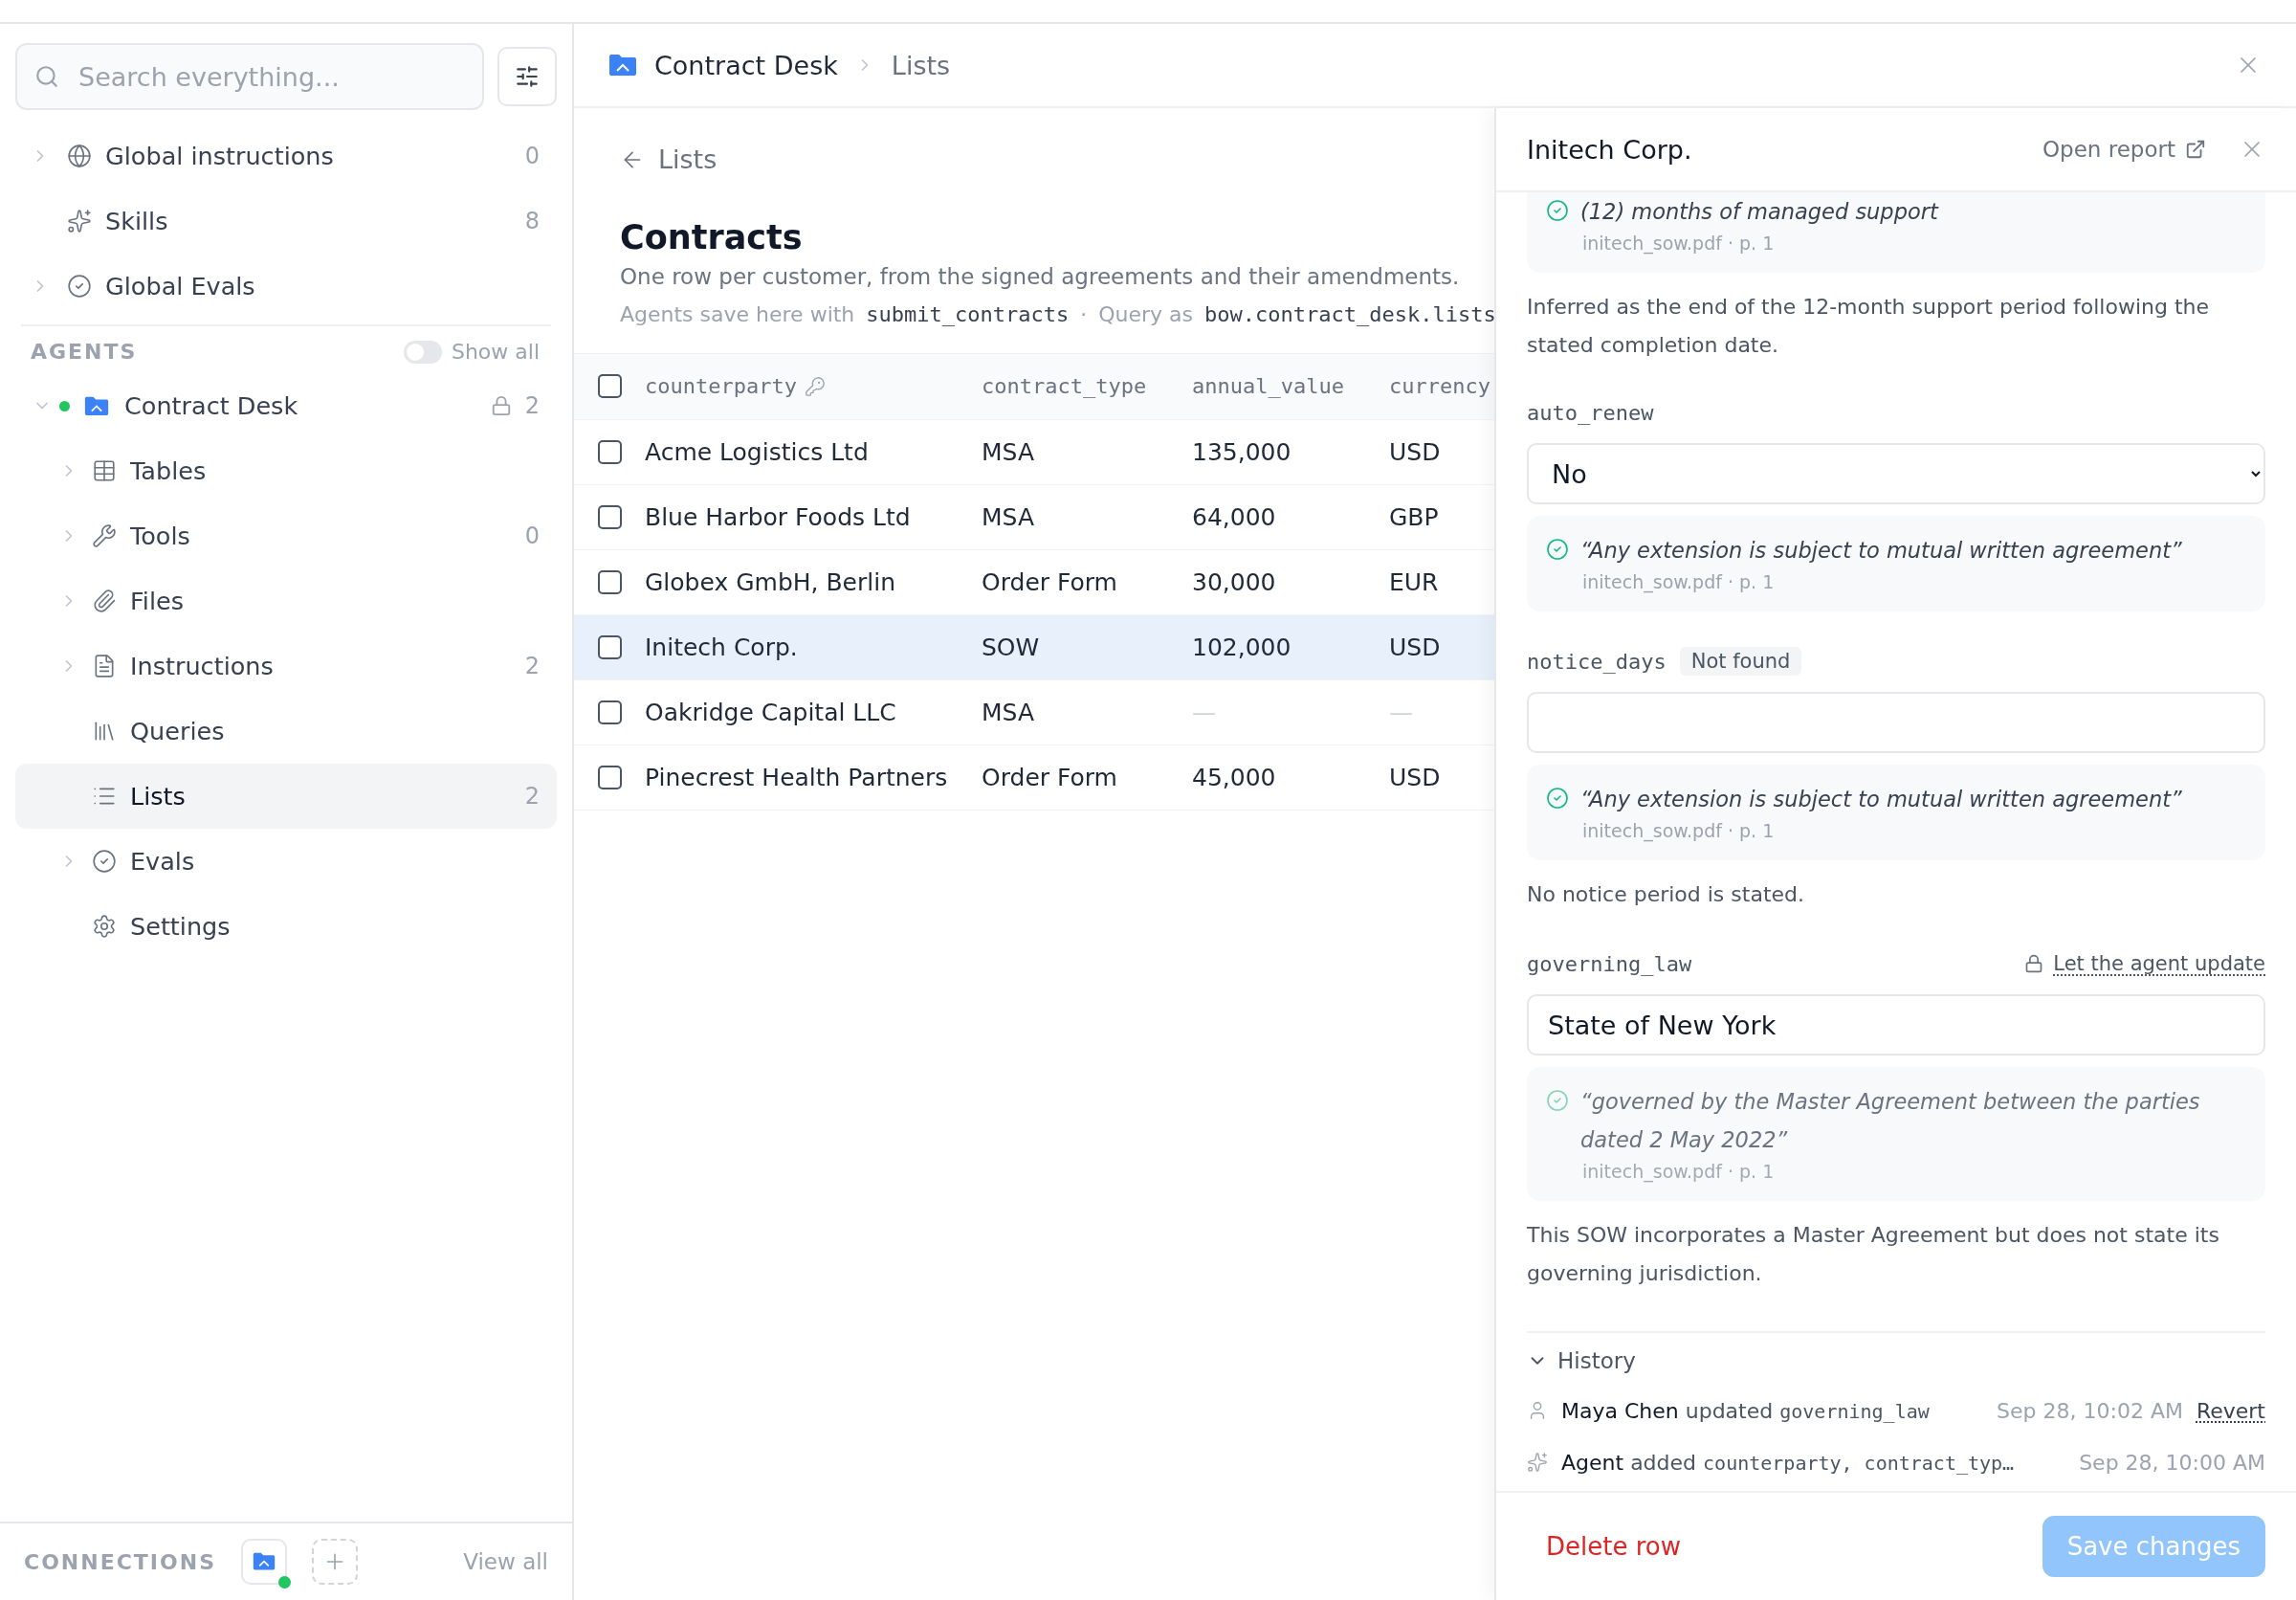  What do you see at coordinates (1869, 326) in the screenshot?
I see `field-note: Inferred as the end of the 12-month support period following the stated completion date.` at bounding box center [1869, 326].